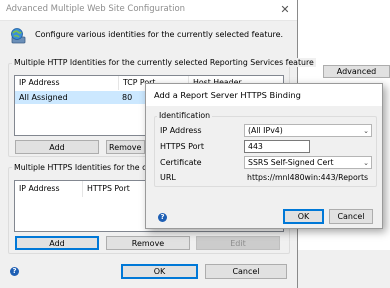  What do you see at coordinates (356, 71) in the screenshot?
I see `advanced-button: Advanced` at bounding box center [356, 71].